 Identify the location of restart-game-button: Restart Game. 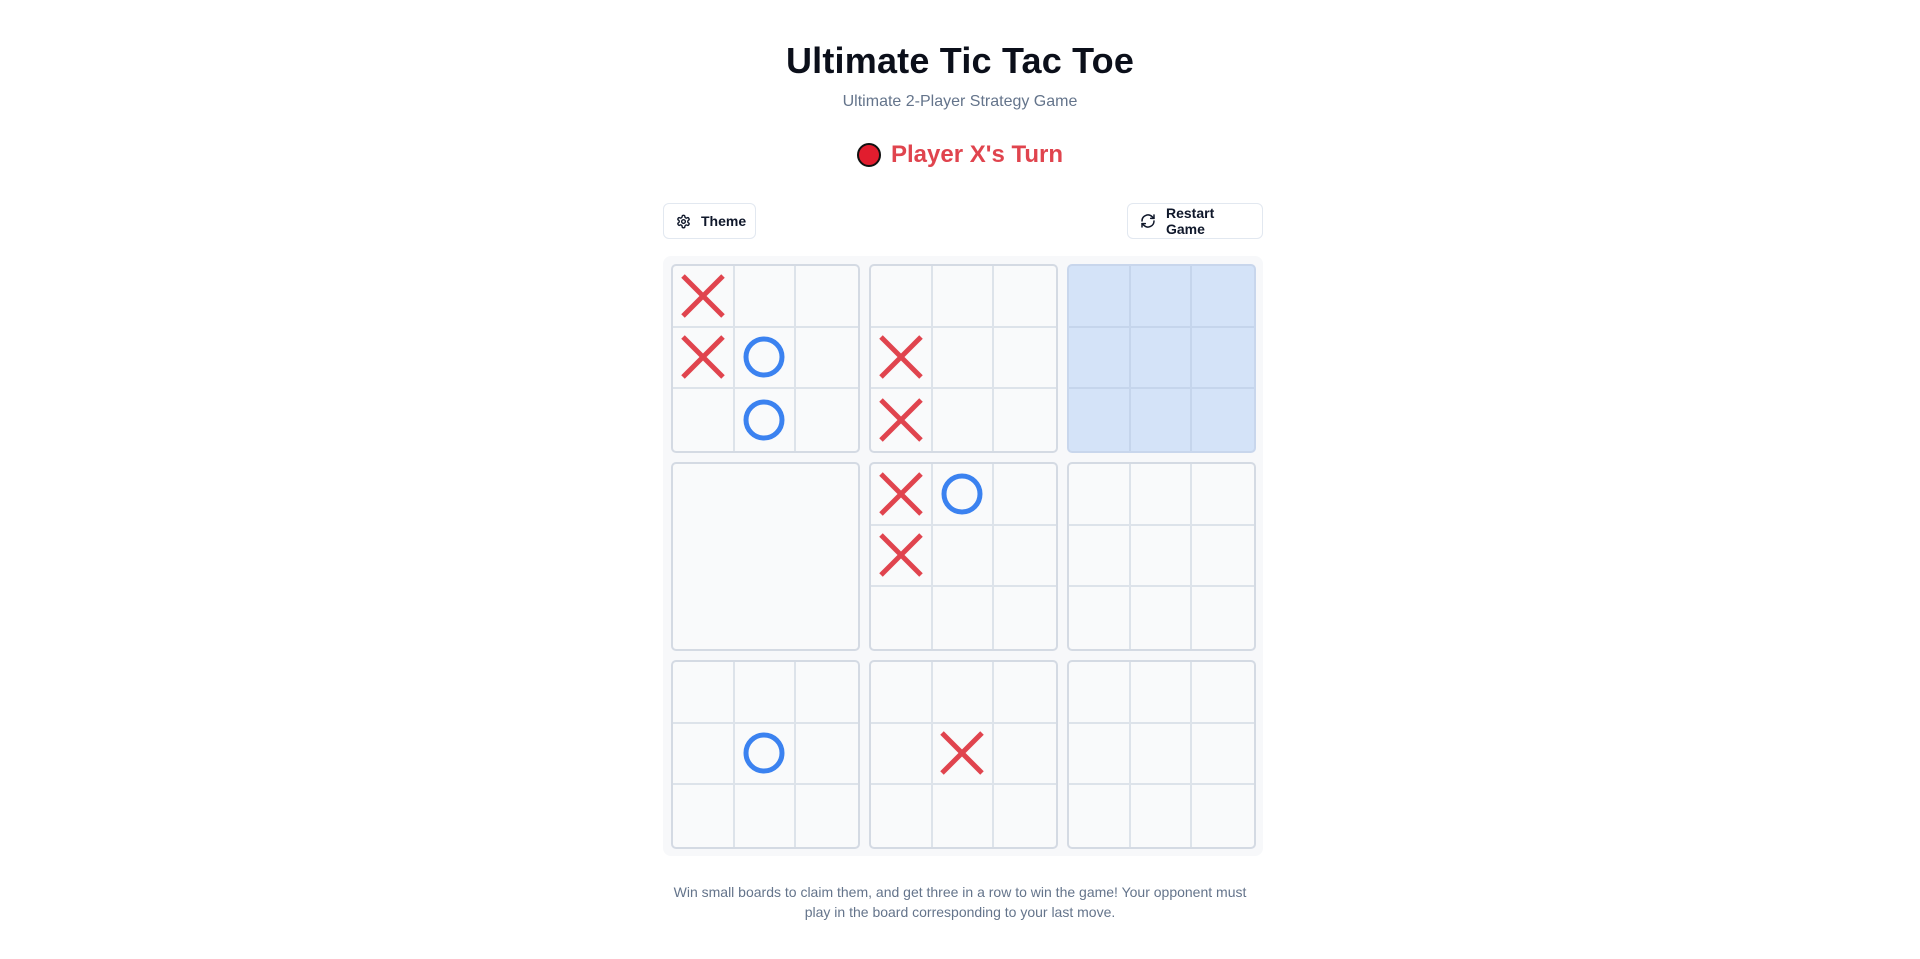
(1195, 221).